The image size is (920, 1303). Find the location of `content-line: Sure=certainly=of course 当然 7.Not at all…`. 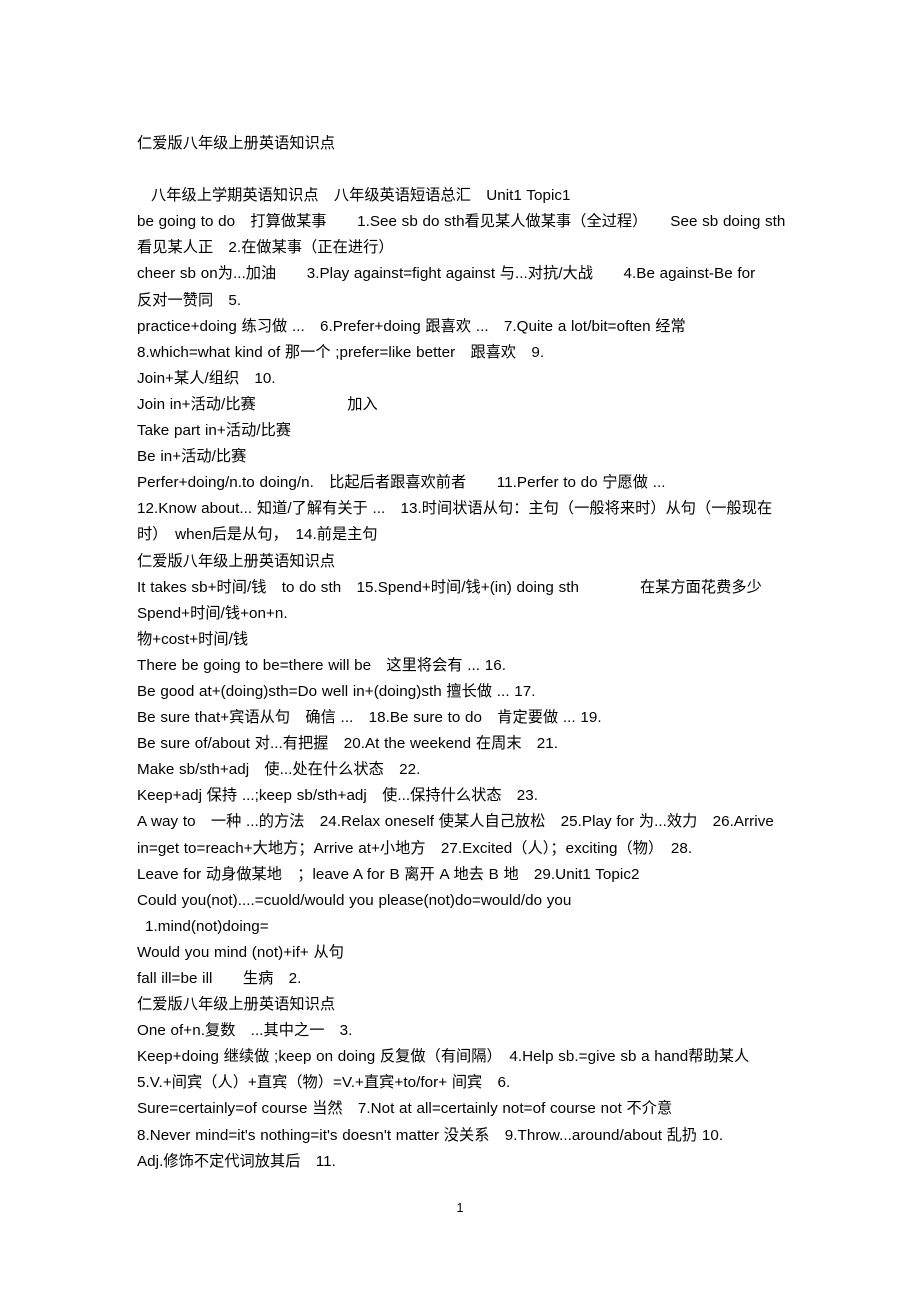

content-line: Sure=certainly=of course 当然 7.Not at all… is located at coordinates (405, 1109).